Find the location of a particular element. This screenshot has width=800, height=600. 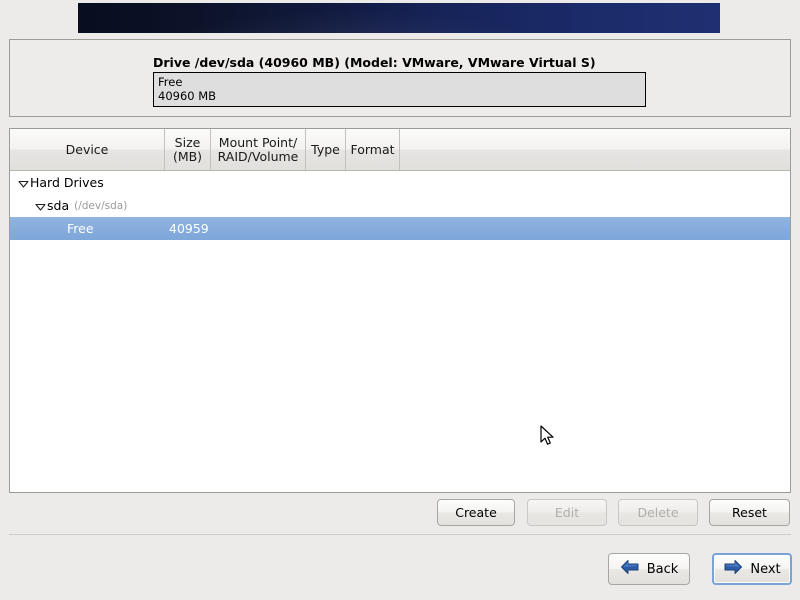

back-button: Back is located at coordinates (649, 569).